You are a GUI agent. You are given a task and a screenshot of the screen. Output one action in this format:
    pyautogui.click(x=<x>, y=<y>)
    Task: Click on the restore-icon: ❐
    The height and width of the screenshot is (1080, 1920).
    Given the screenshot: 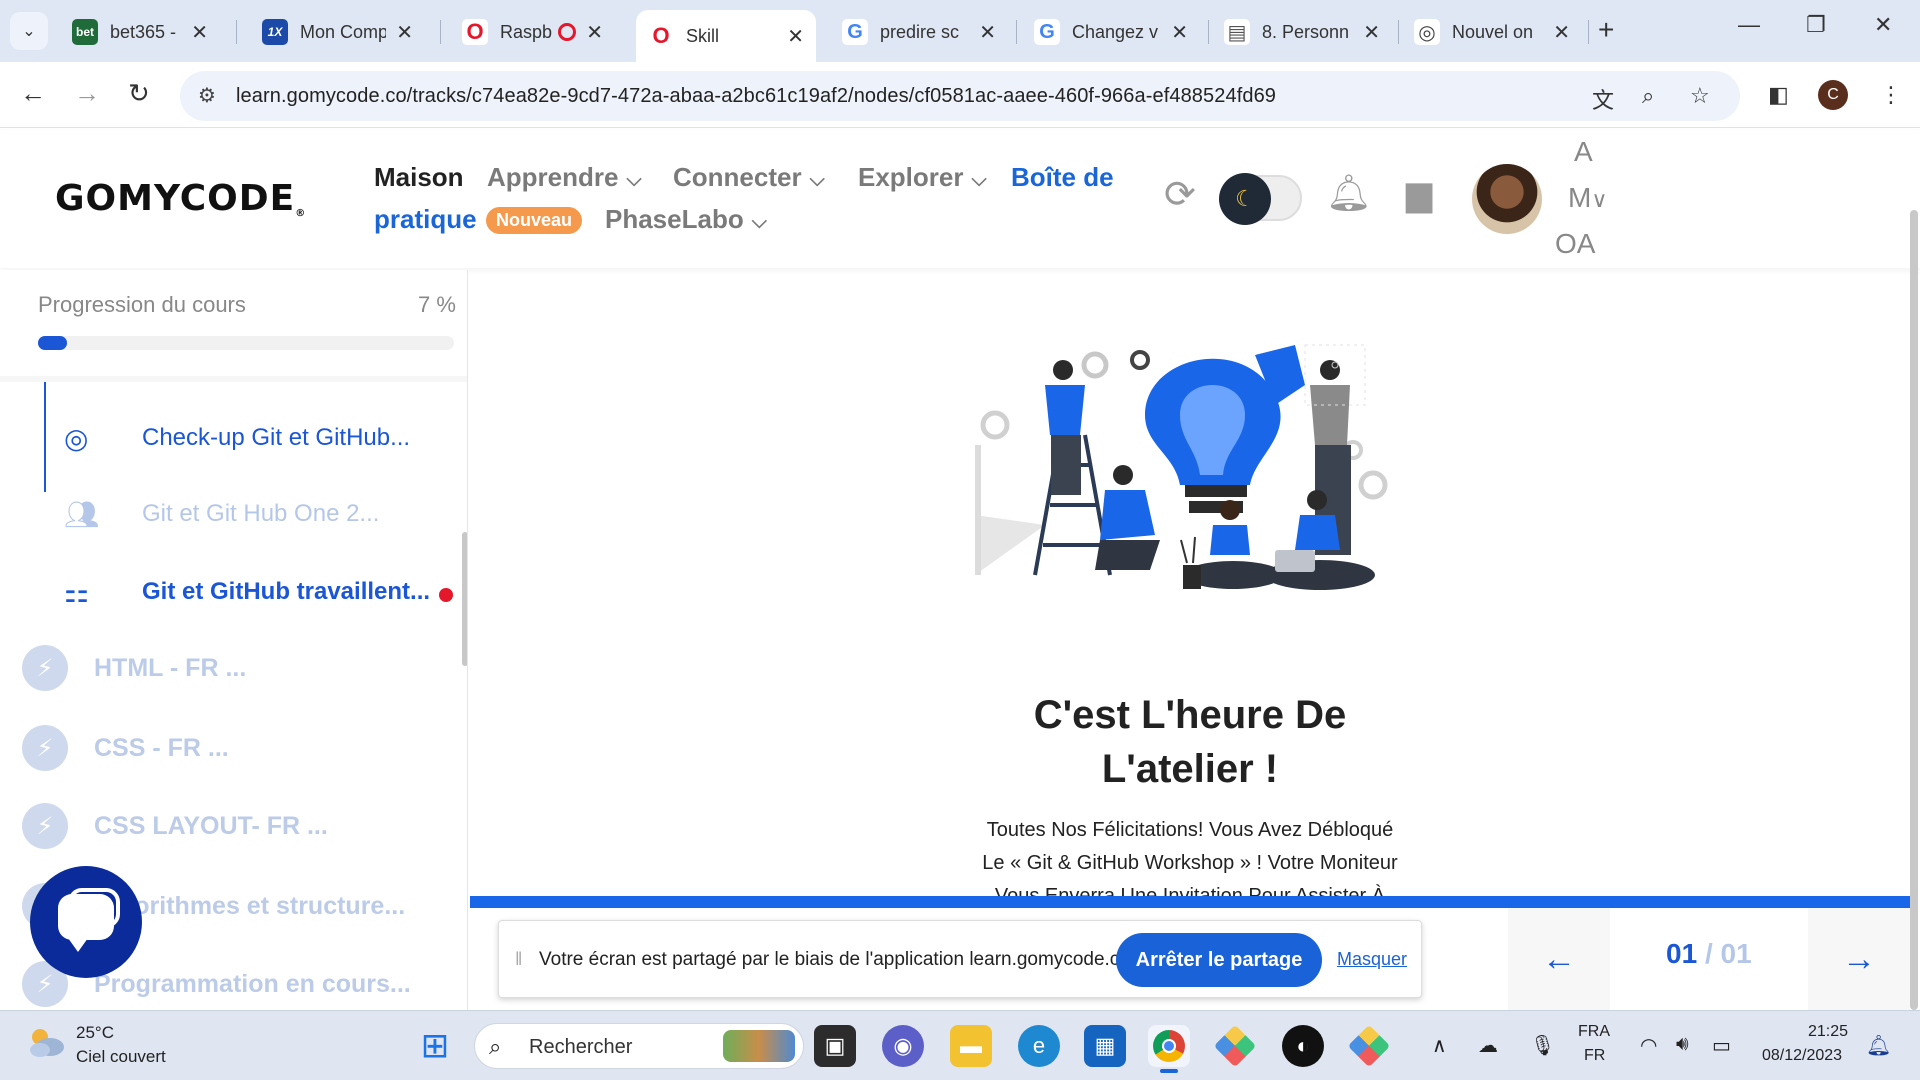 What is the action you would take?
    pyautogui.click(x=1816, y=25)
    